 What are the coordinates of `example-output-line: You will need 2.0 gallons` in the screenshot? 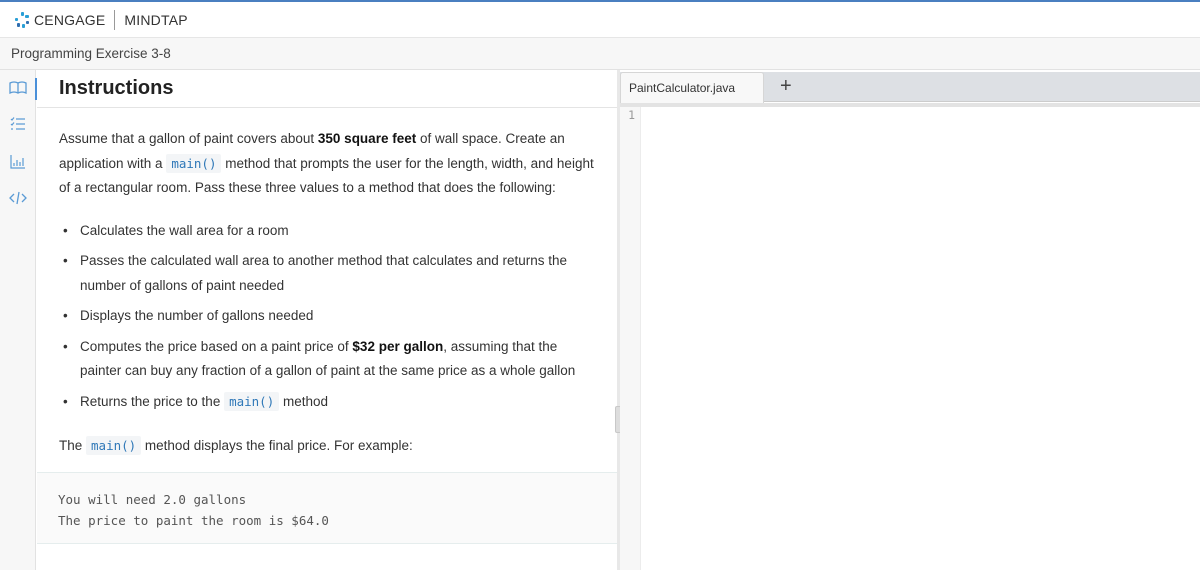 It's located at (152, 499).